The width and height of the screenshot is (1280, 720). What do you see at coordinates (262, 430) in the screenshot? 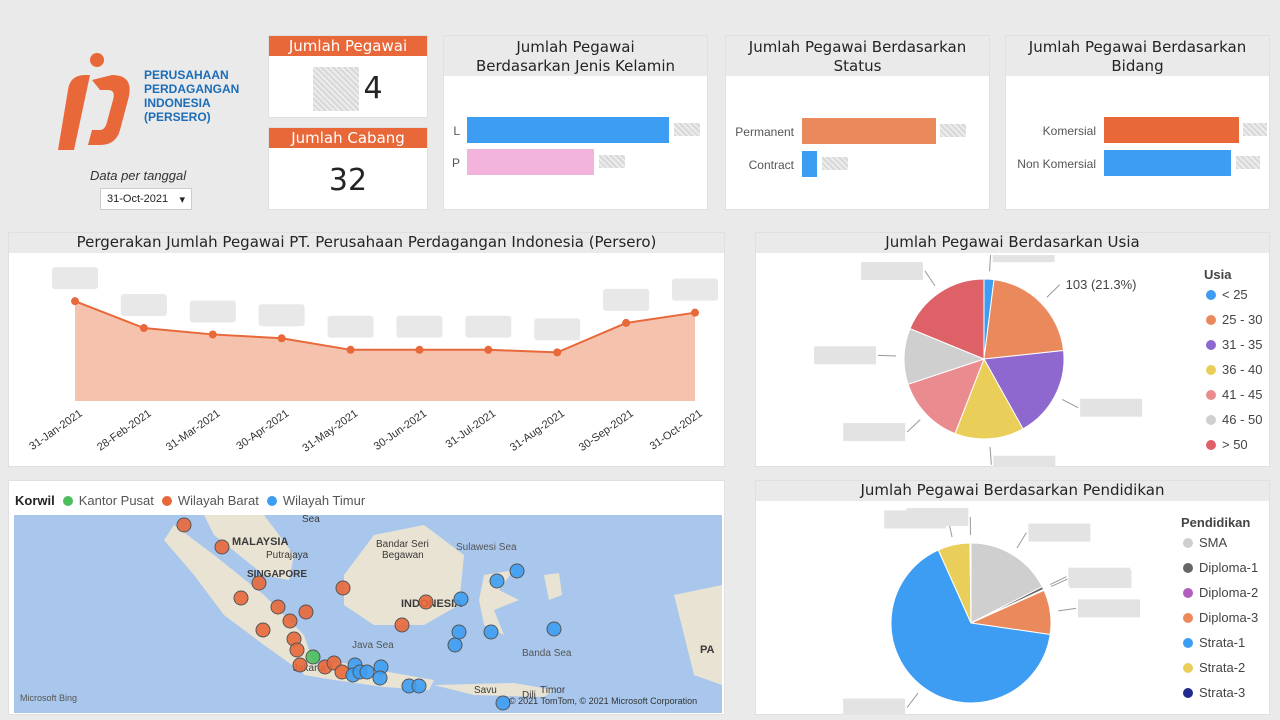
I see `trend-x-tick: 30-Apr-2021` at bounding box center [262, 430].